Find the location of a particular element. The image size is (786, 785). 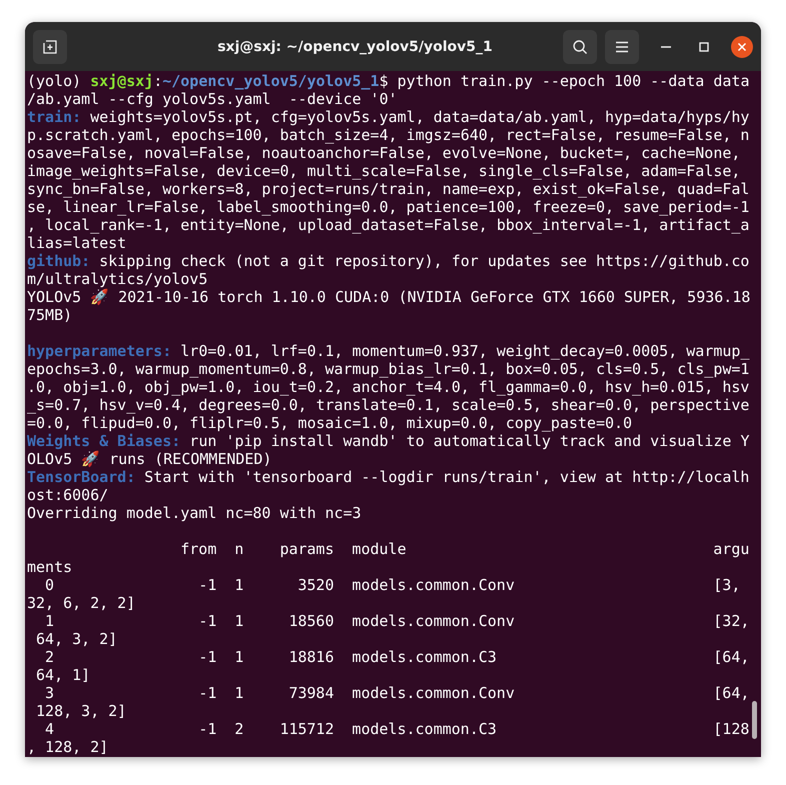

column-header: argu is located at coordinates (731, 549).